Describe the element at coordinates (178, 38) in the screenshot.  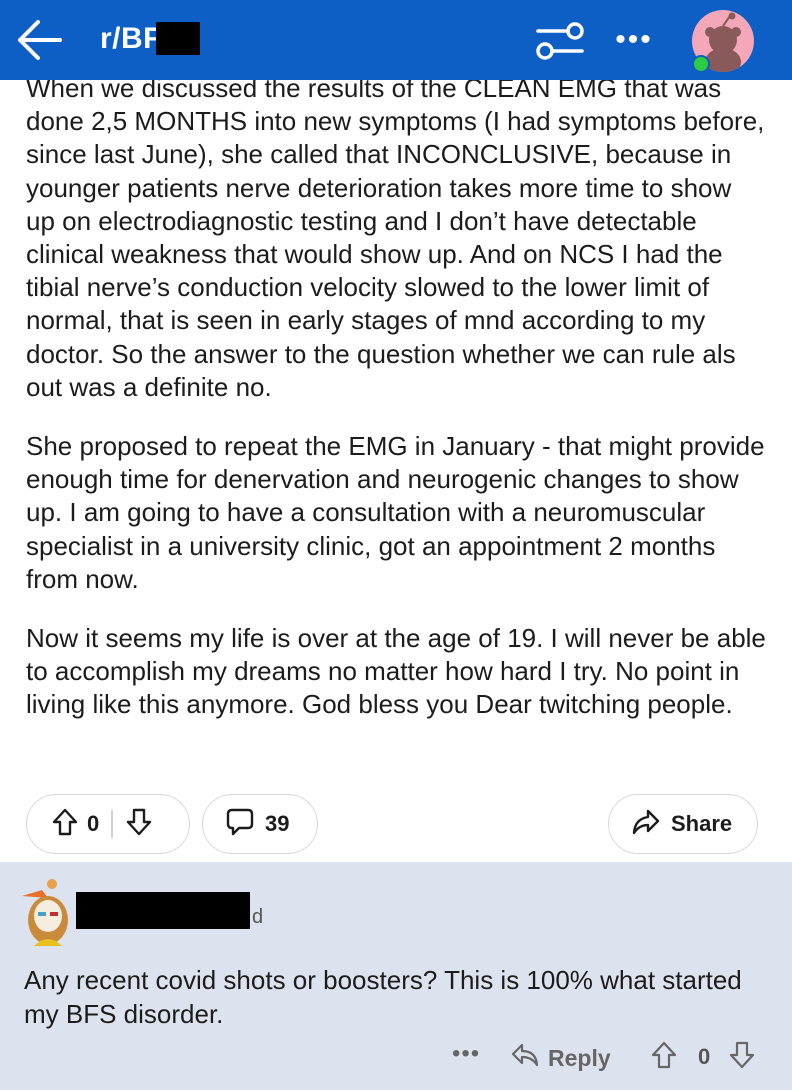
I see `redaction-bar` at that location.